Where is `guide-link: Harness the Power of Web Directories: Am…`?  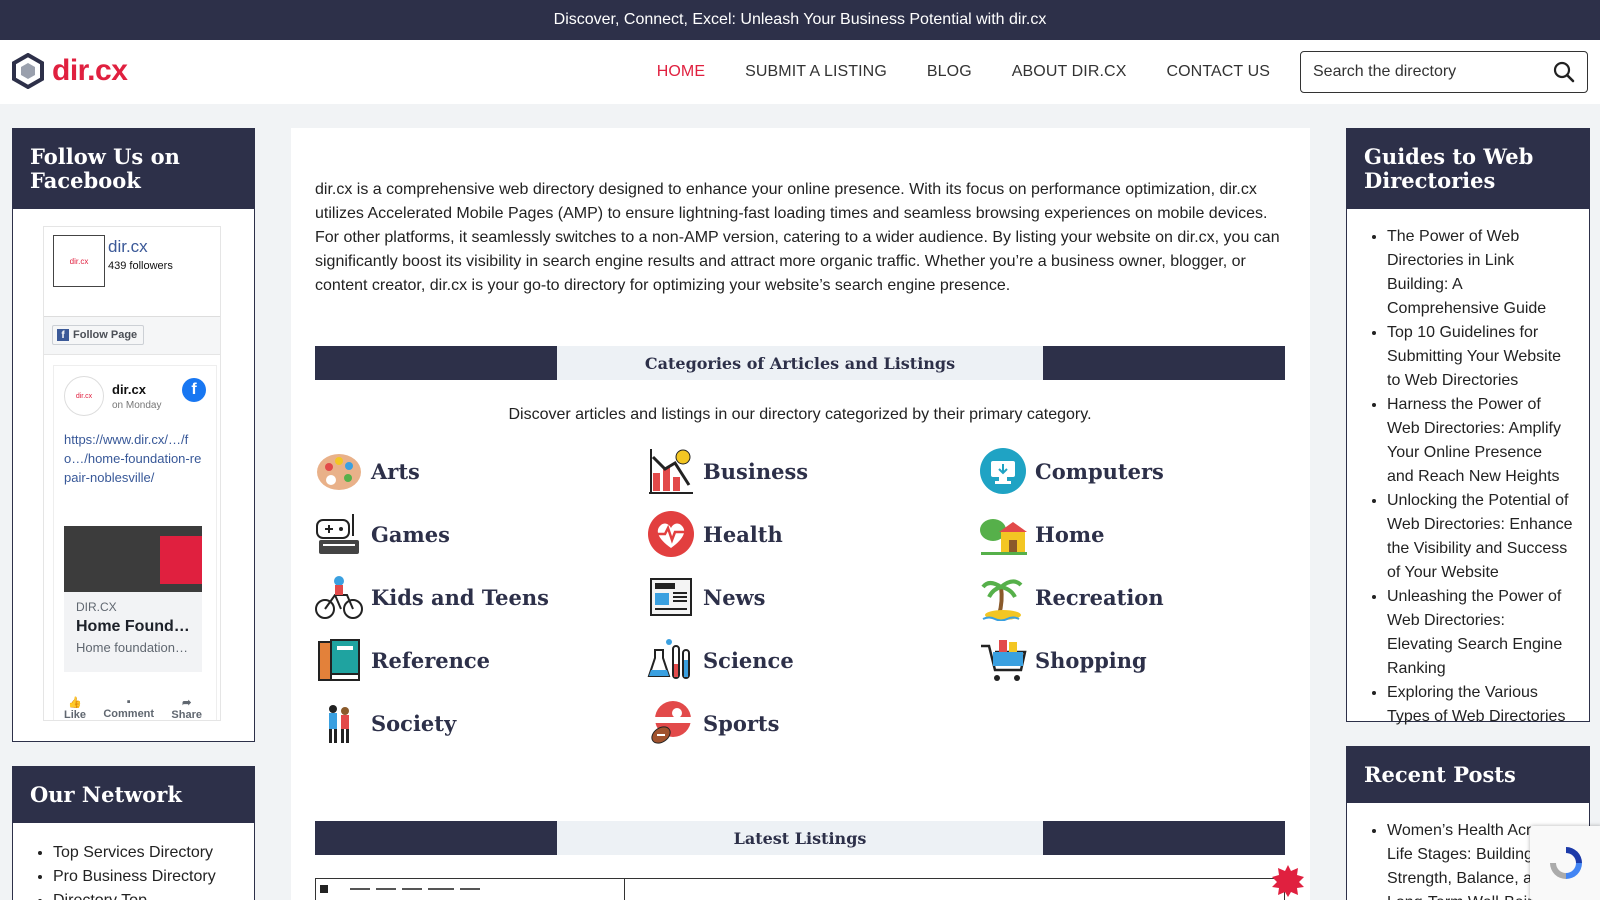 guide-link: Harness the Power of Web Directories: Am… is located at coordinates (1474, 440).